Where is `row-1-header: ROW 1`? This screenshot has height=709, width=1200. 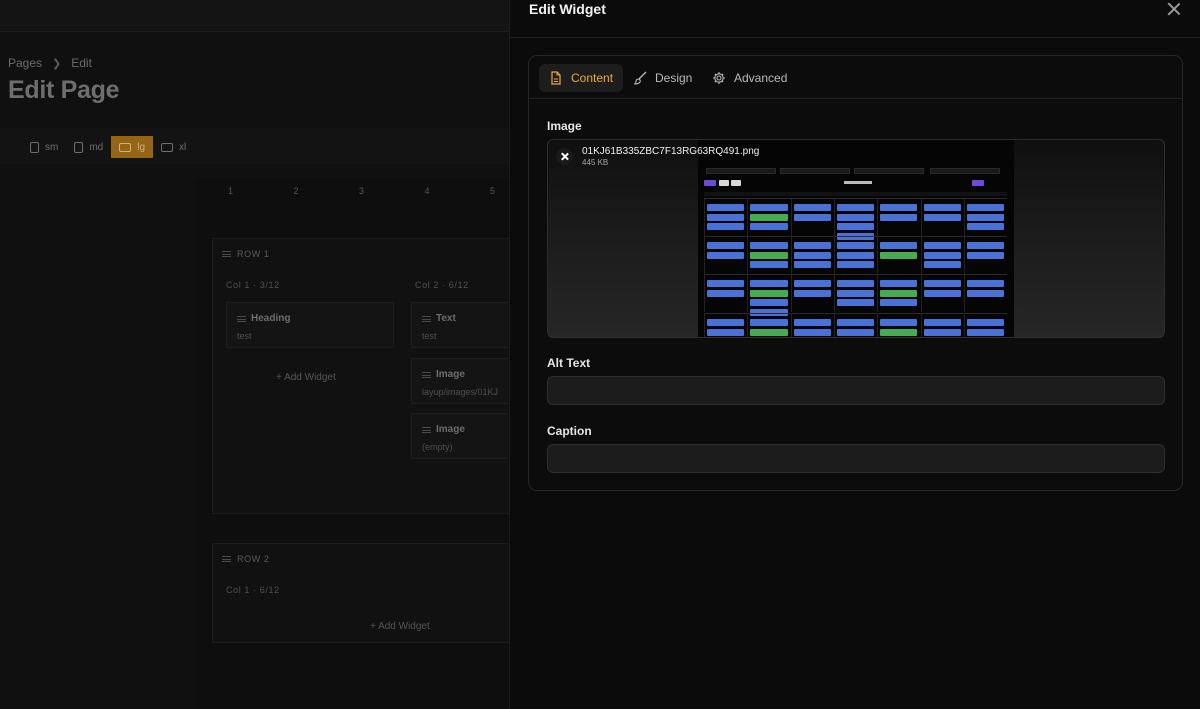 row-1-header: ROW 1 is located at coordinates (246, 254).